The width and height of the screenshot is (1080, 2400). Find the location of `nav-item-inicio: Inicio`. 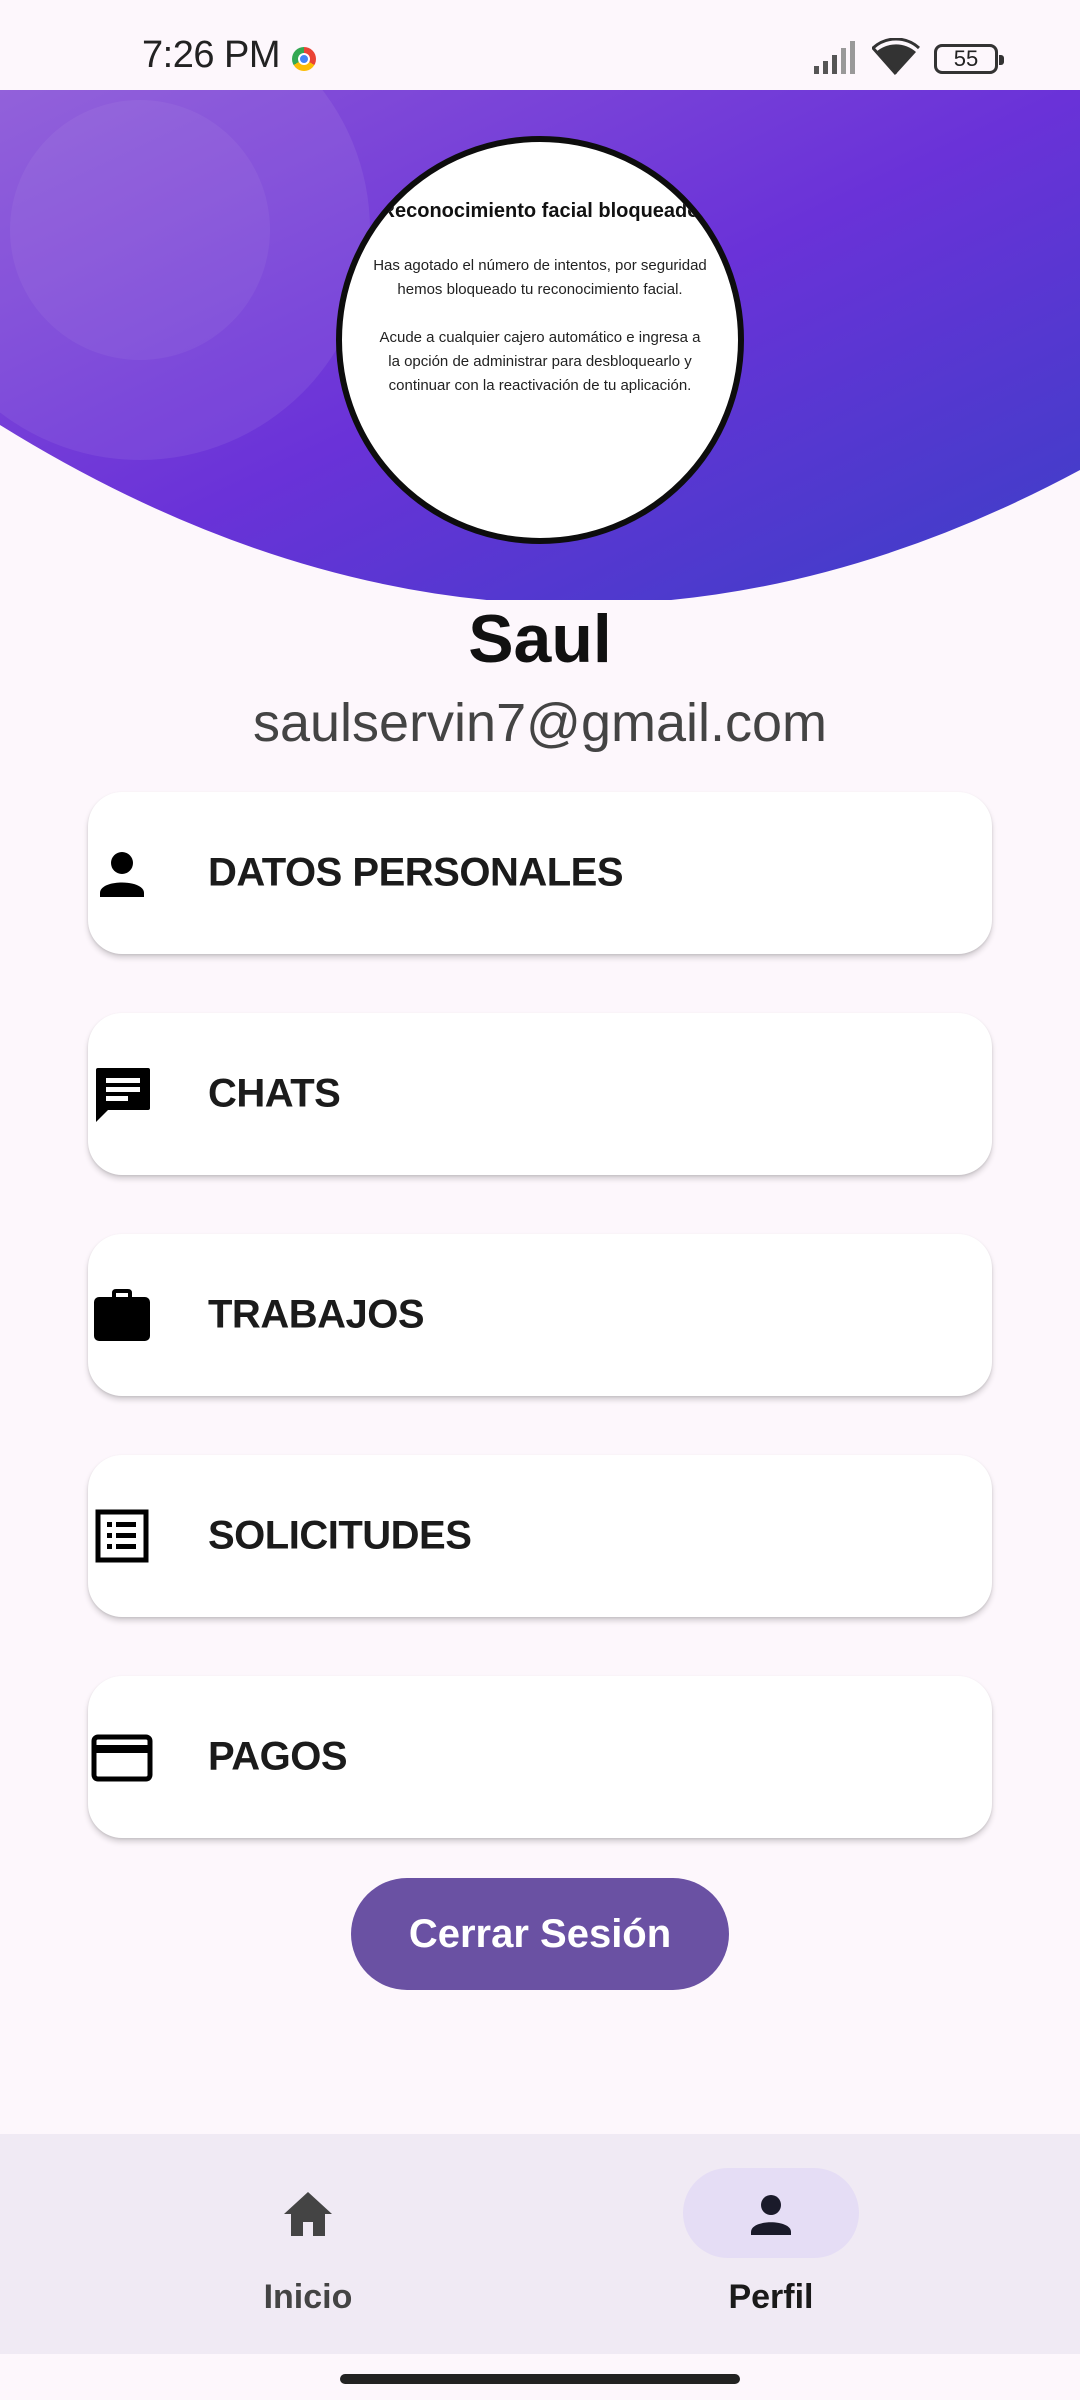

nav-item-inicio: Inicio is located at coordinates (308, 2244).